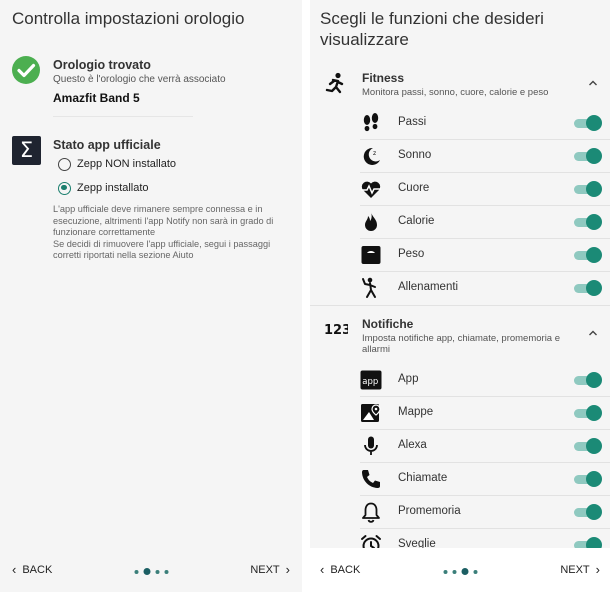 The image size is (610, 592). What do you see at coordinates (485, 221) in the screenshot?
I see `feature-row-calorie: Calorie` at bounding box center [485, 221].